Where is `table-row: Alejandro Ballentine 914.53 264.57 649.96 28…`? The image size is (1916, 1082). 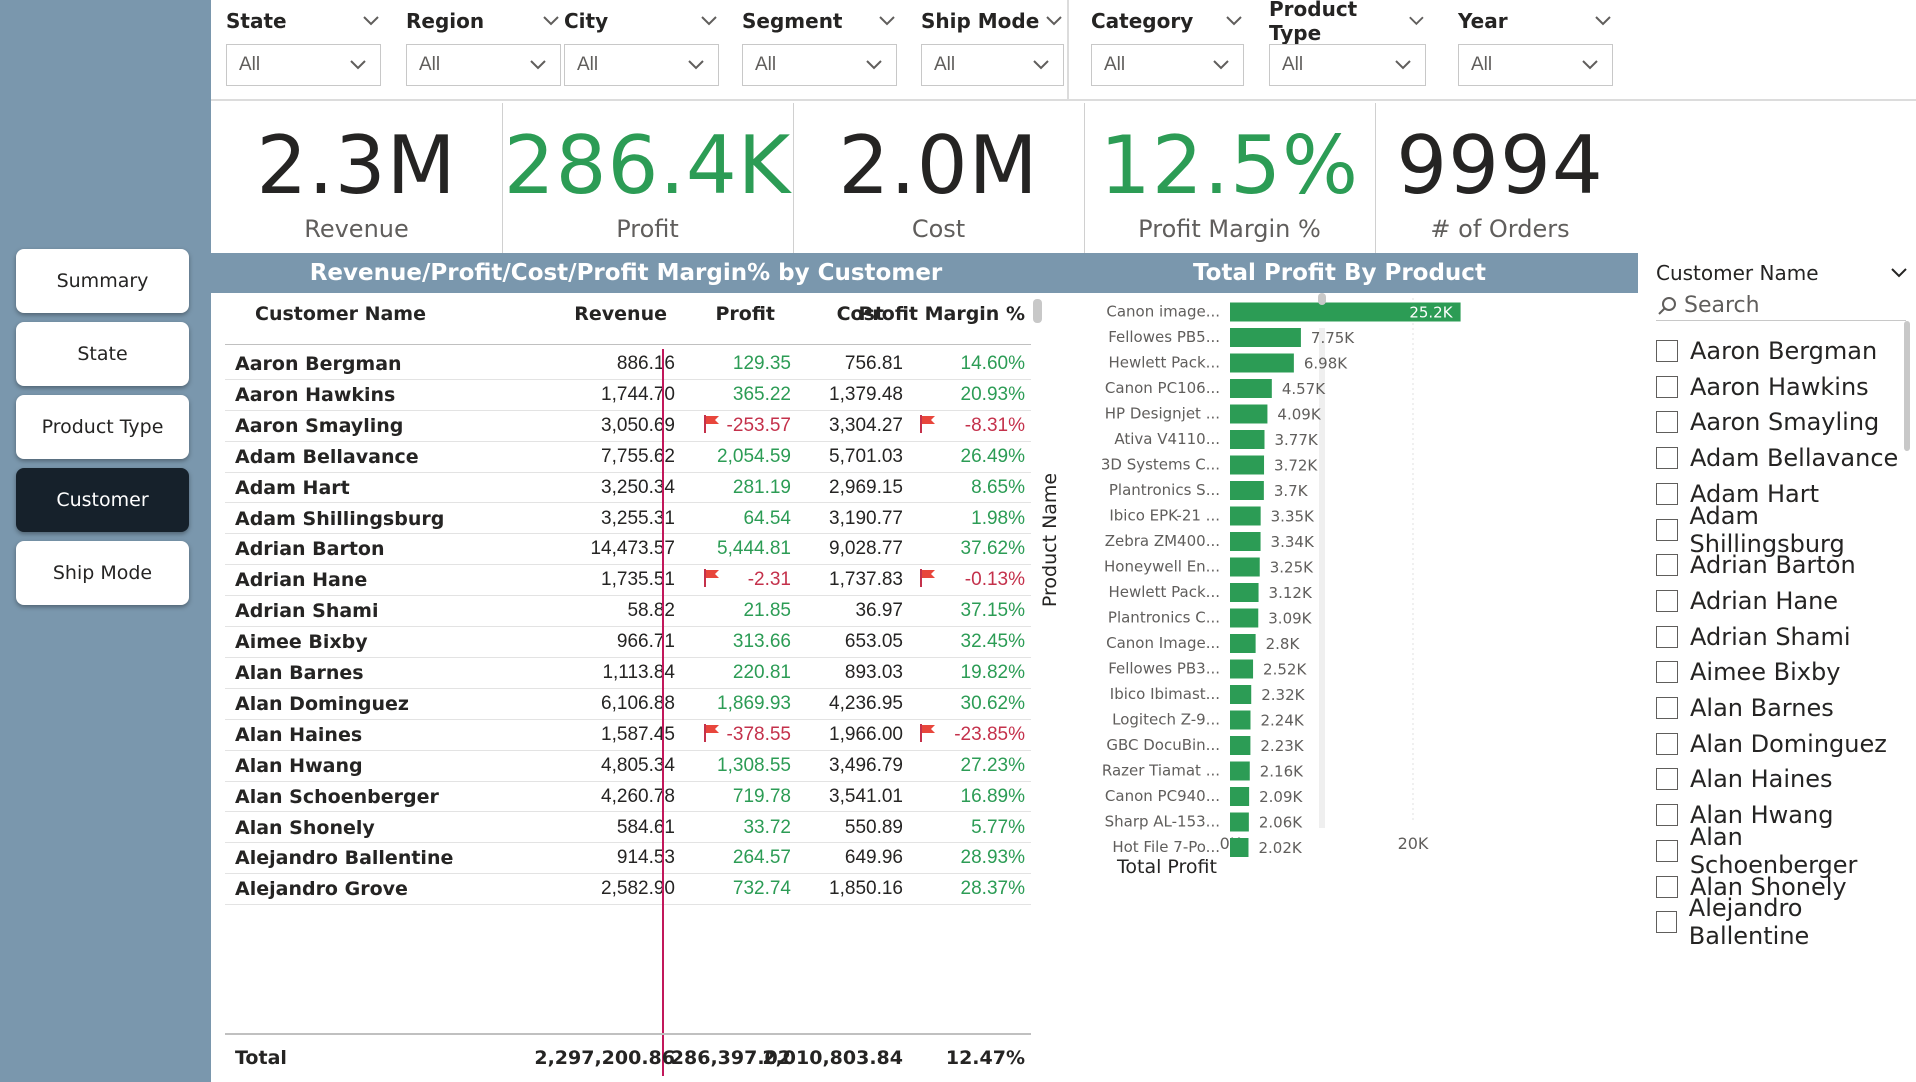 table-row: Alejandro Ballentine 914.53 264.57 649.96 28… is located at coordinates (628, 859).